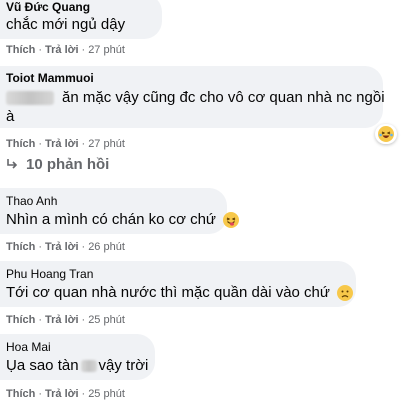 The width and height of the screenshot is (419, 405). I want to click on laughing-emoji-icon, so click(386, 134).